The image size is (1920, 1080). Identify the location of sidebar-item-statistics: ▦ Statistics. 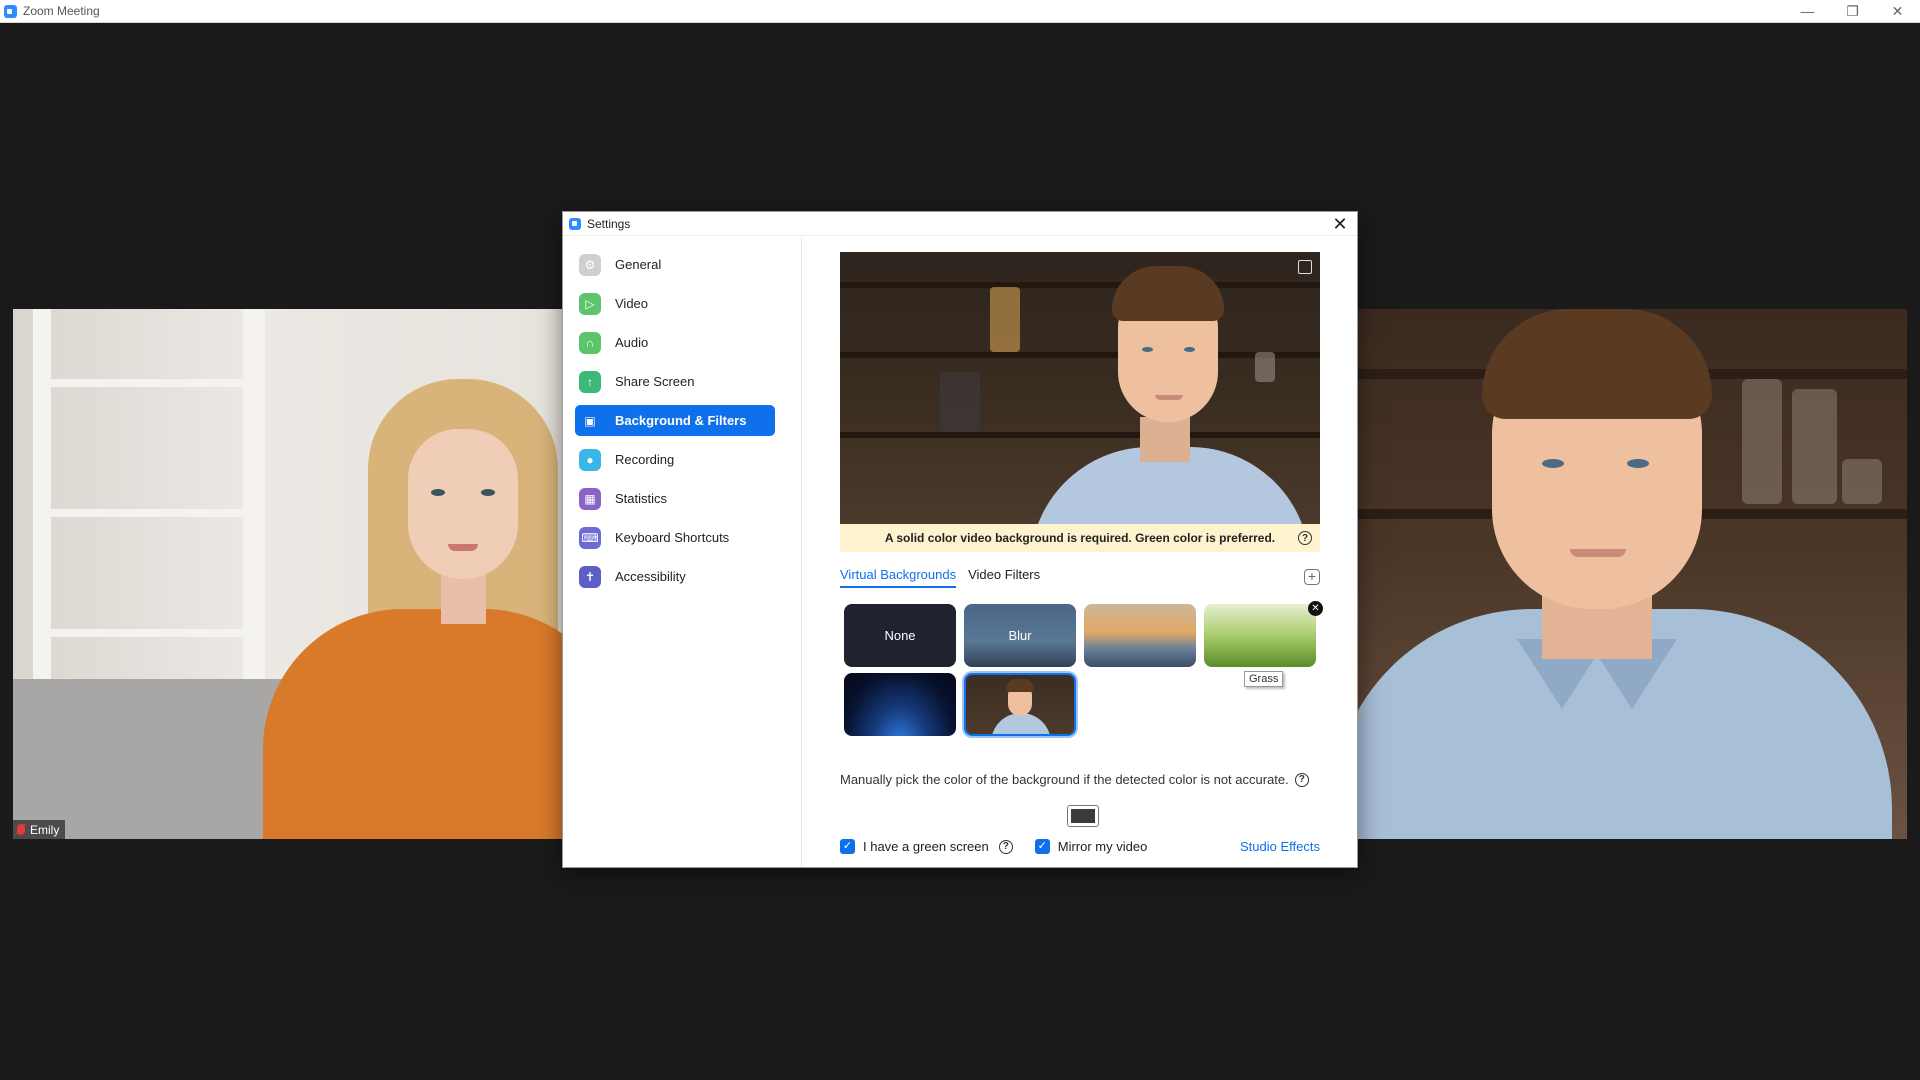
(675, 498).